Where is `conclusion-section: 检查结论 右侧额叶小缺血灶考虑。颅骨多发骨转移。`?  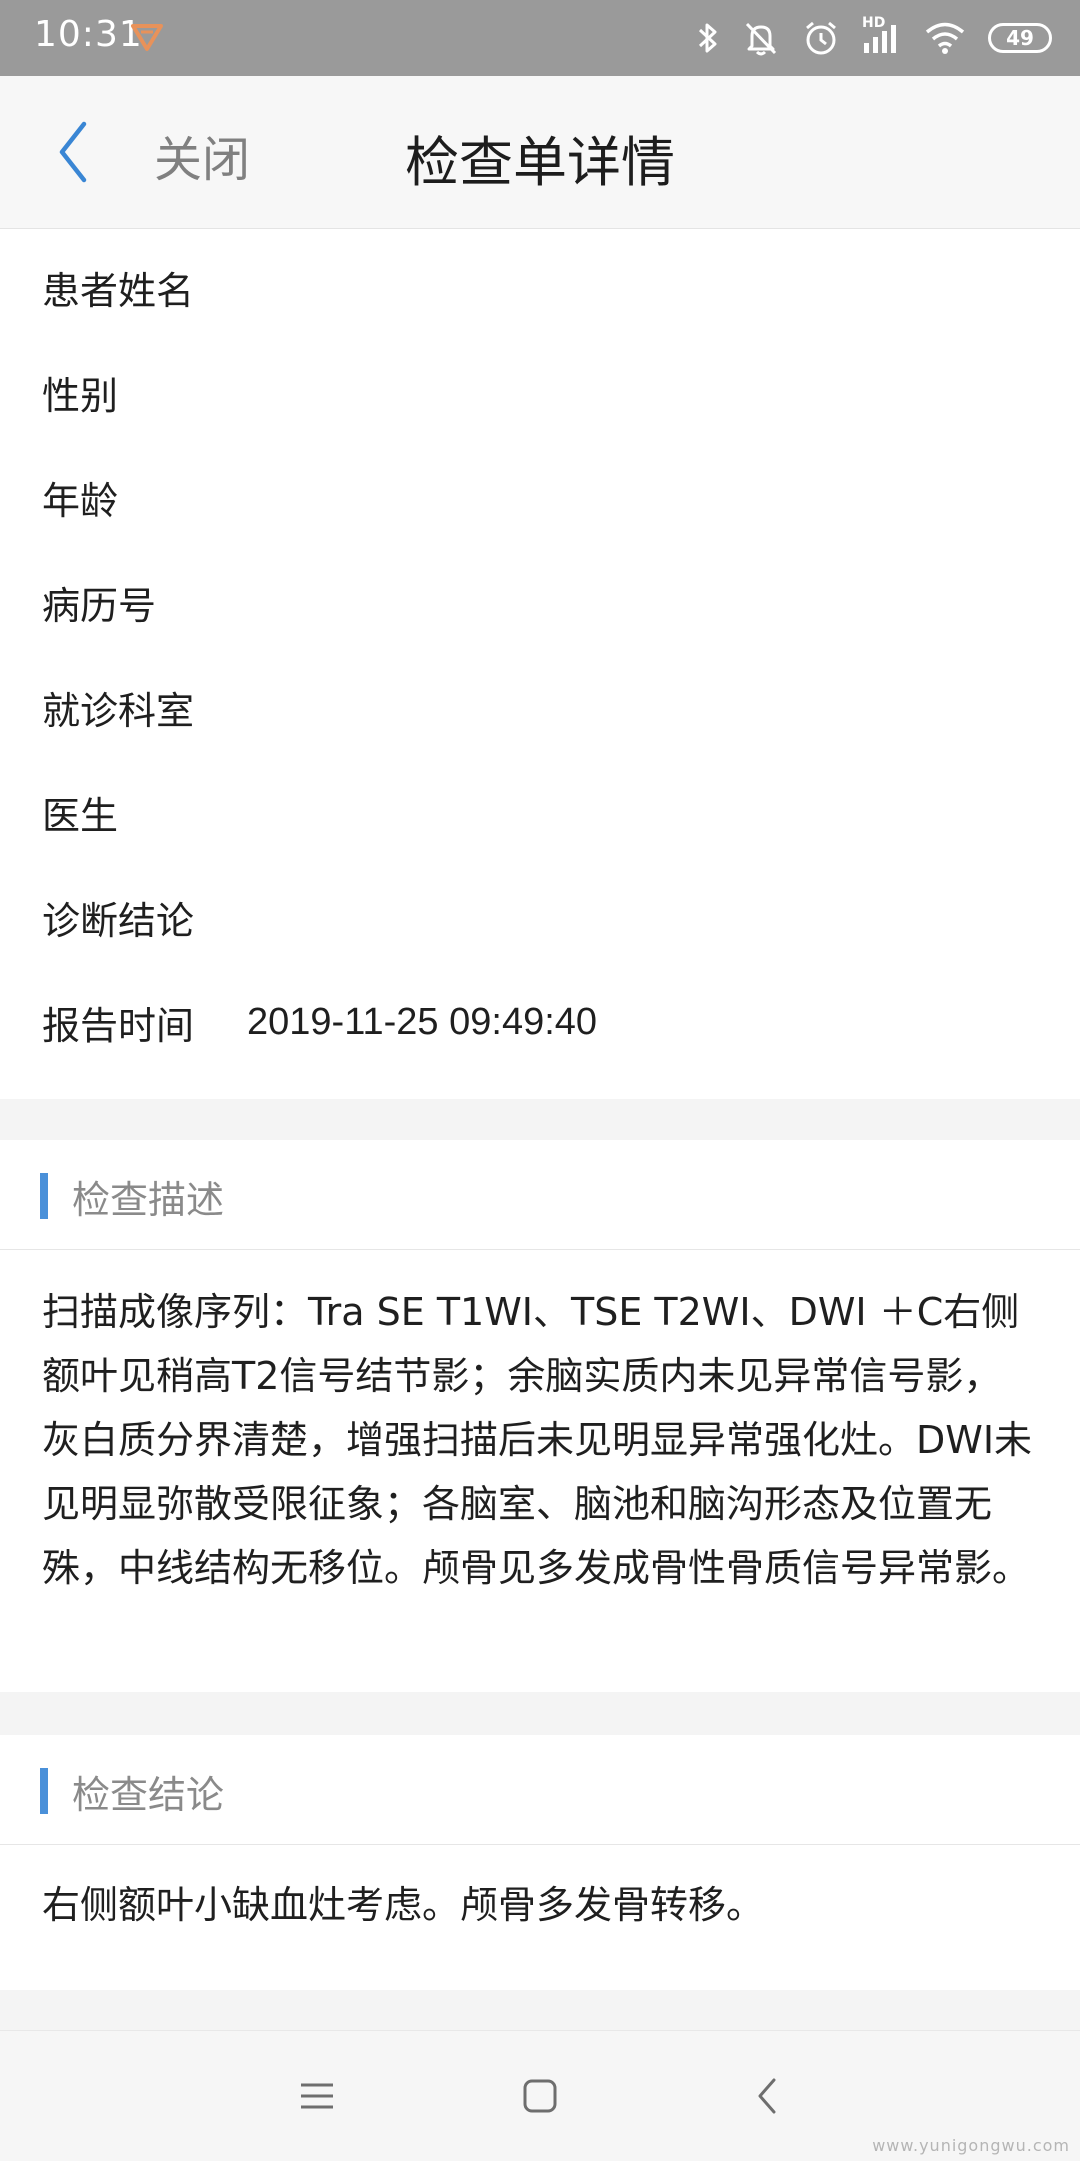
conclusion-section: 检查结论 右侧额叶小缺血灶考虑。颅骨多发骨转移。 is located at coordinates (540, 1862).